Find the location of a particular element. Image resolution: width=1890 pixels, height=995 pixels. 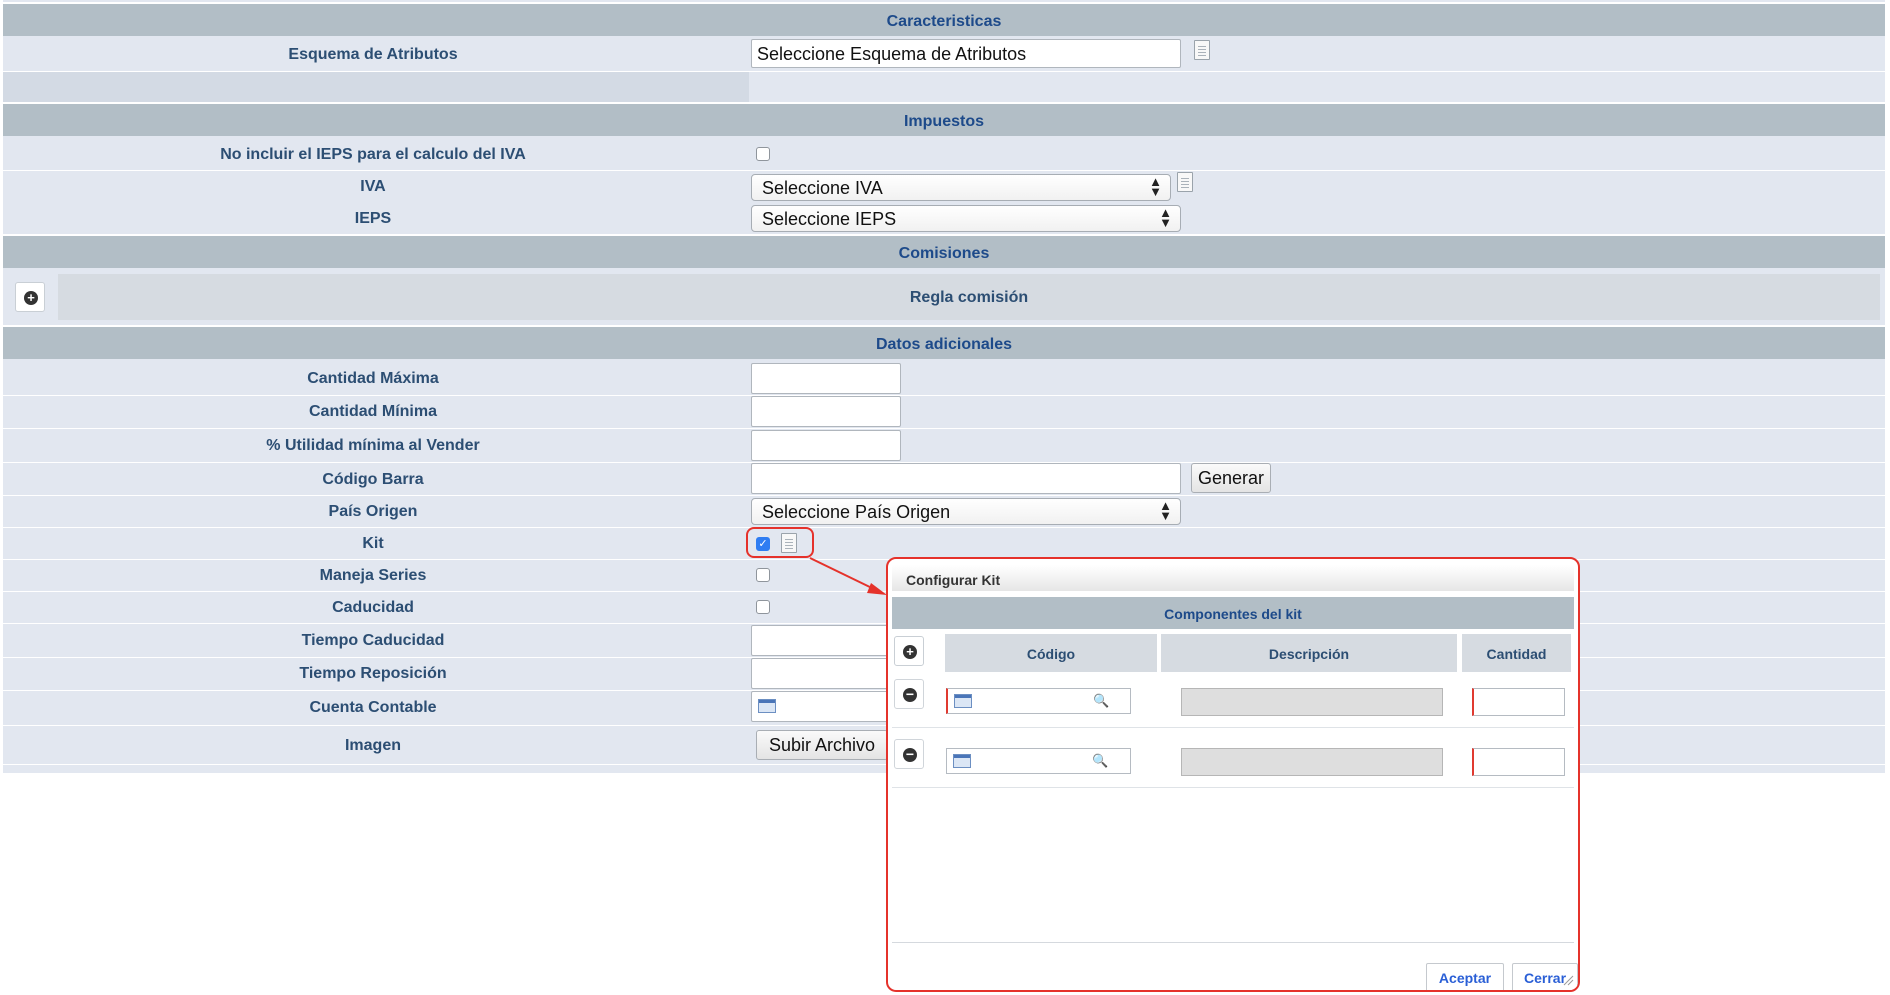

pais-origen-label: País Origen is located at coordinates (373, 511).